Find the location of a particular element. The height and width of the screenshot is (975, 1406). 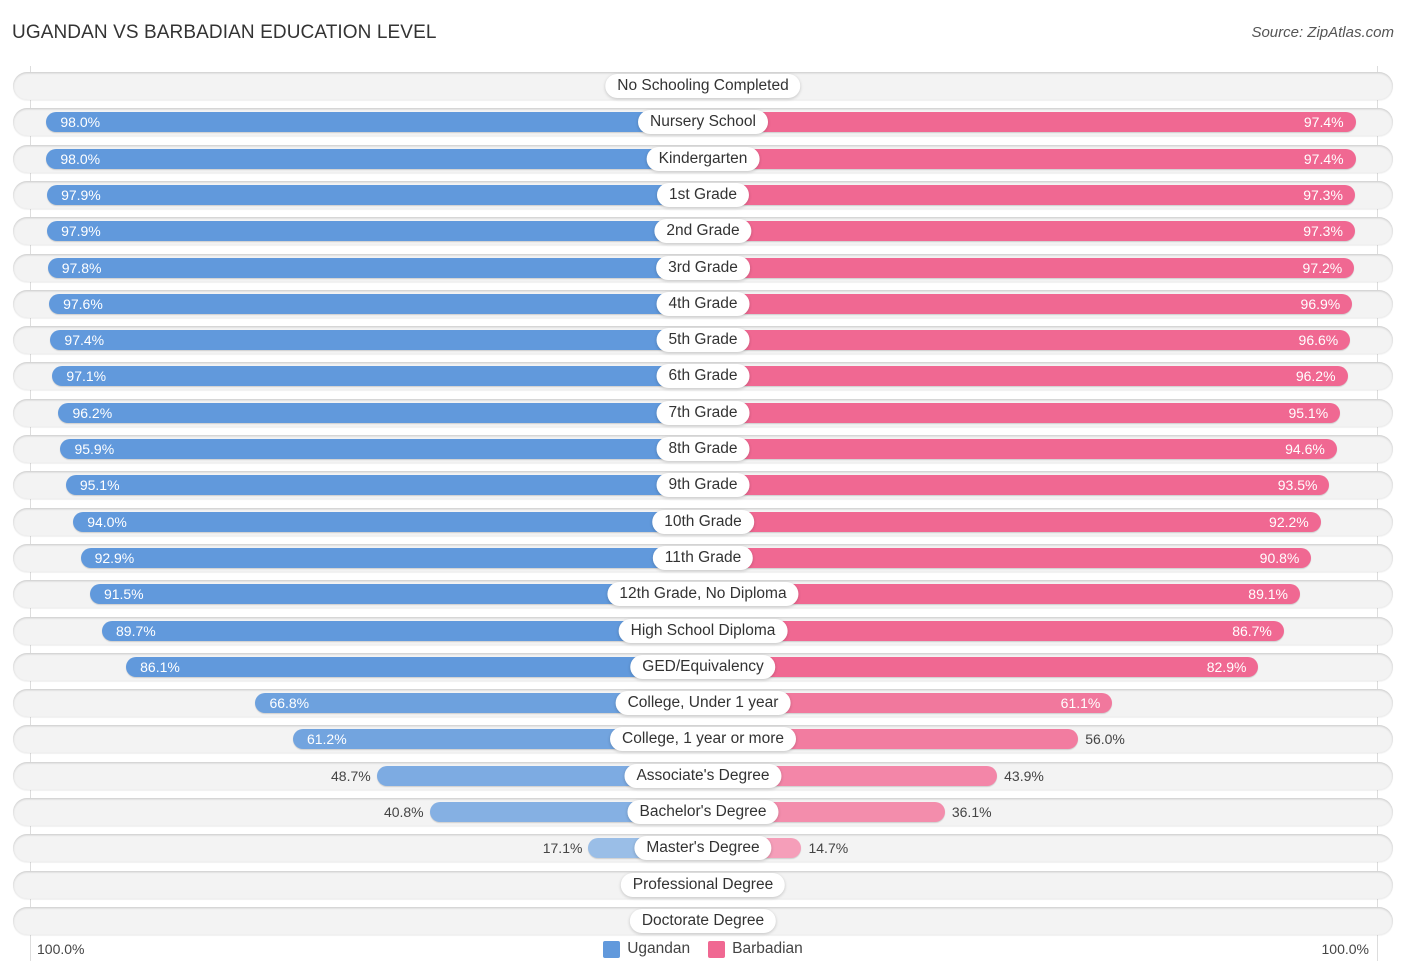

value-label-barbadian: 96.2% is located at coordinates (1315, 376).